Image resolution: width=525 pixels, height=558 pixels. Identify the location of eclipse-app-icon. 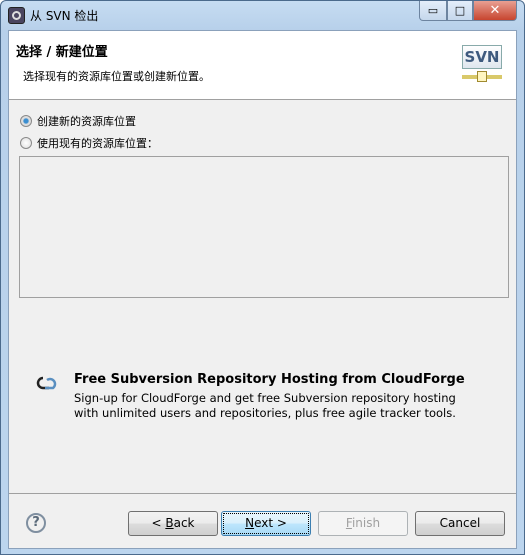
(16, 15).